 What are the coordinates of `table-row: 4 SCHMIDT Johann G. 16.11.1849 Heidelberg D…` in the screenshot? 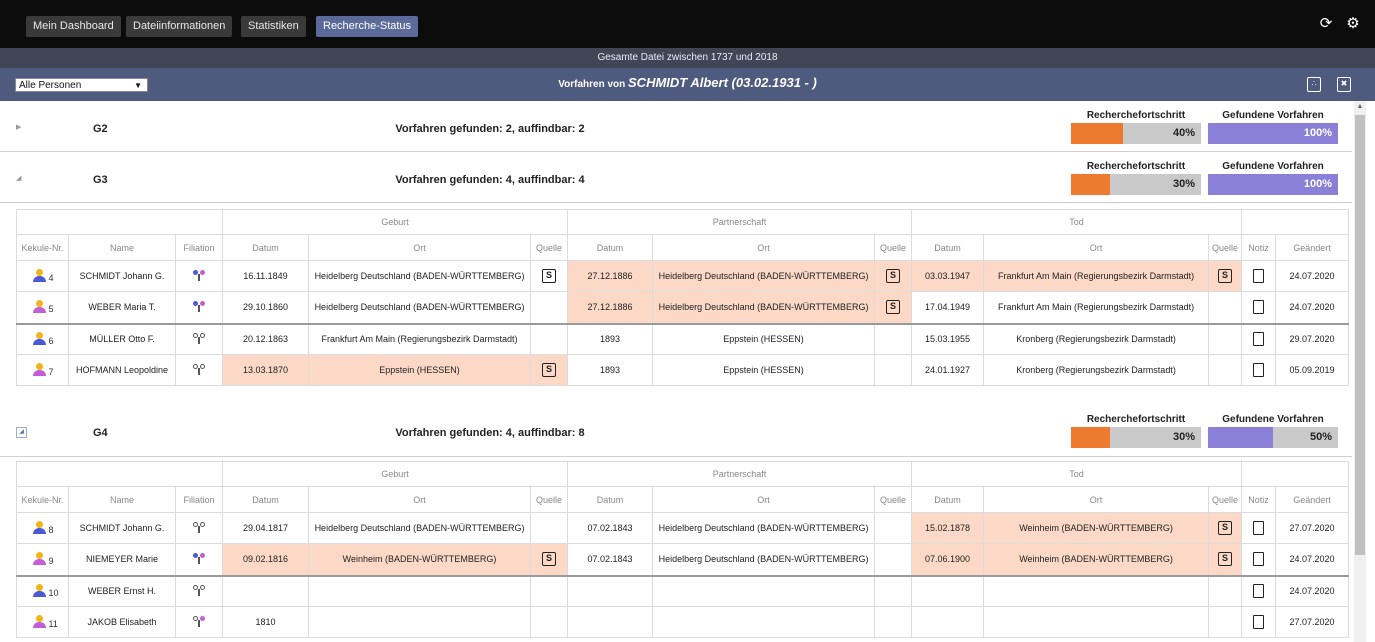 It's located at (683, 276).